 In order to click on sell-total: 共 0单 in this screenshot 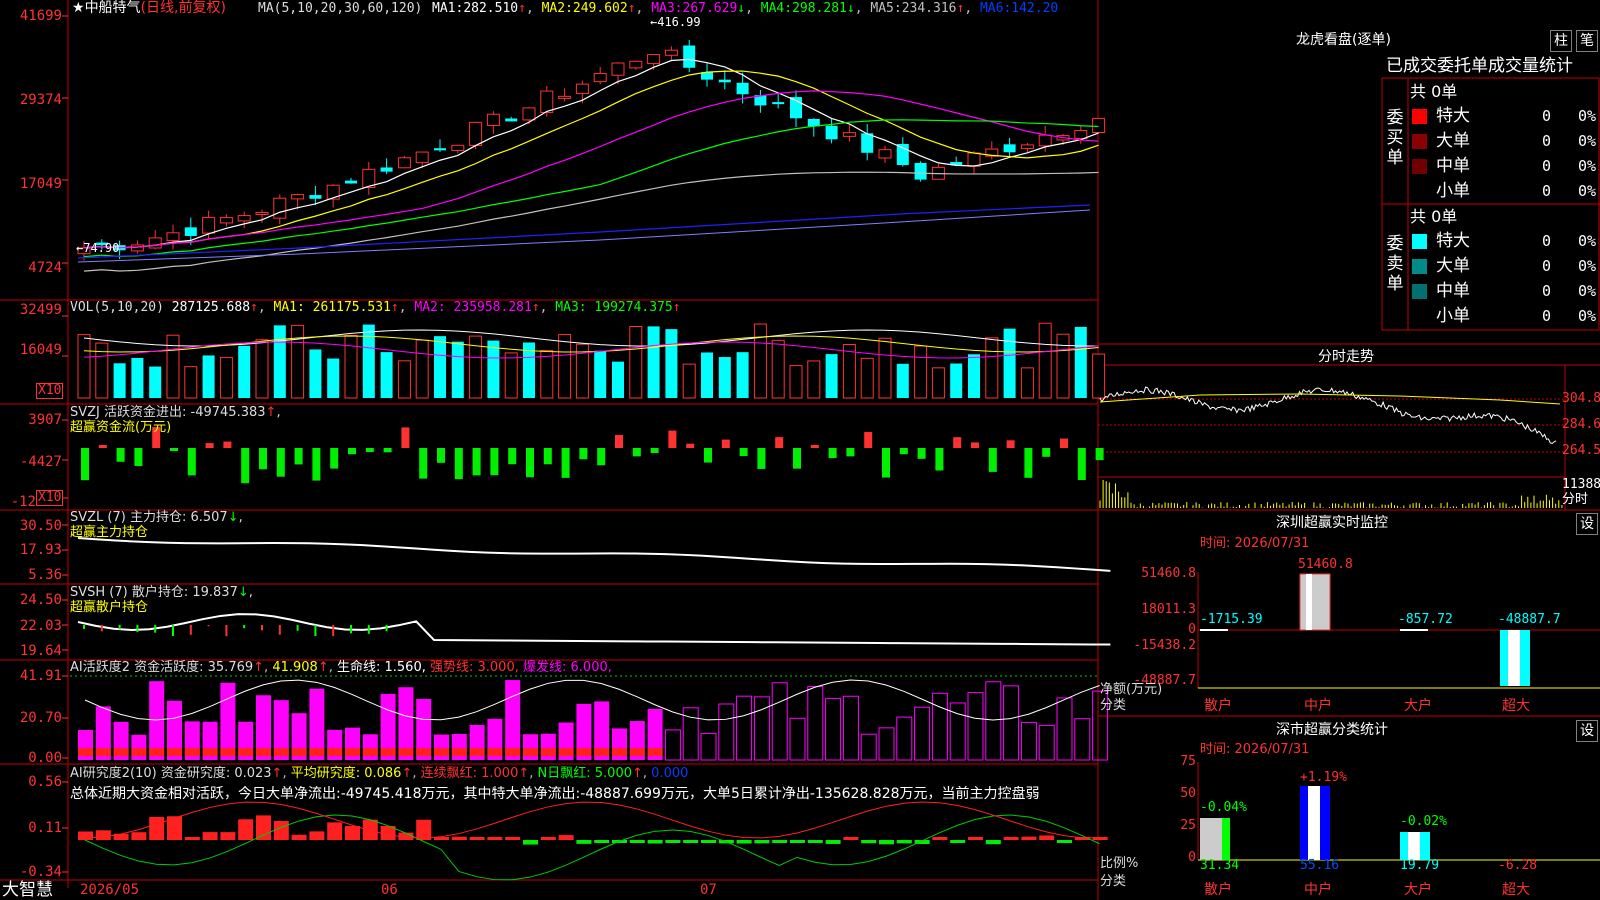, I will do `click(1434, 216)`.